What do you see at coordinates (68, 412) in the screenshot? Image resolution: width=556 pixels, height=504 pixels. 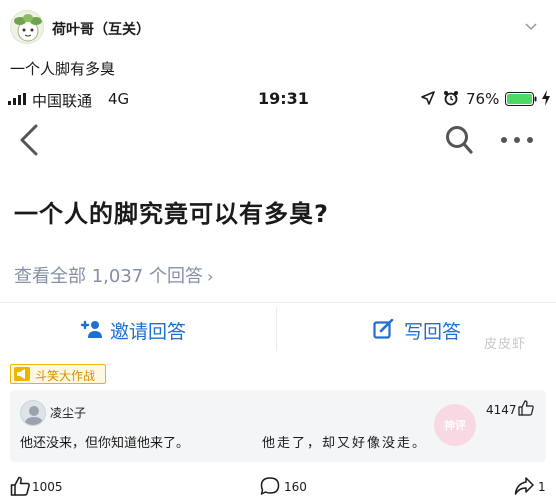 I see `commenter-name: 凌尘子` at bounding box center [68, 412].